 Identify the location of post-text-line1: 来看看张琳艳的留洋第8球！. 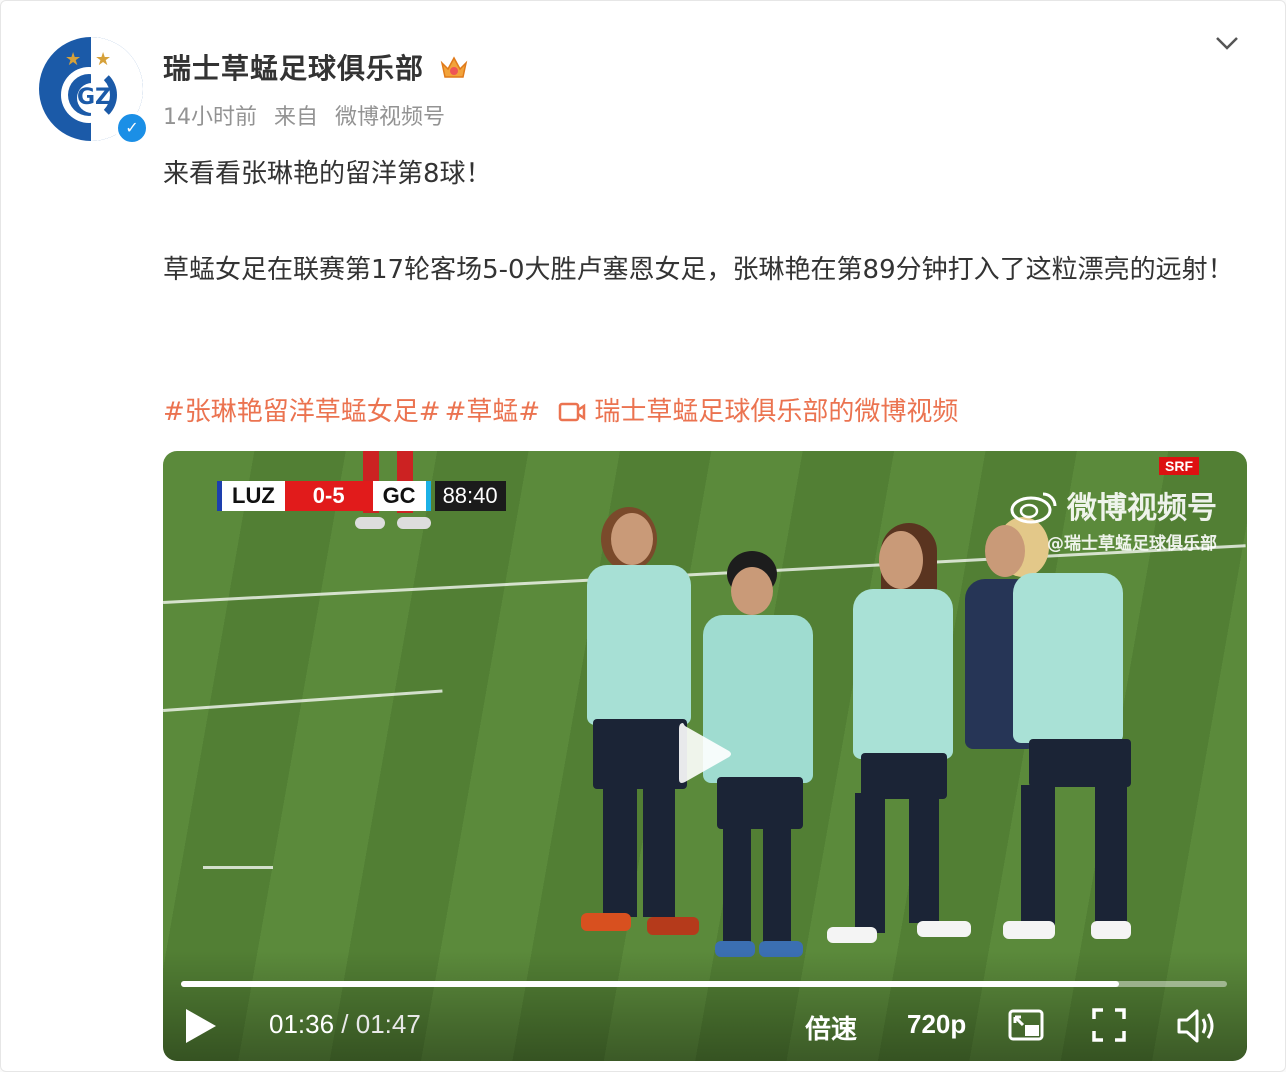
(327, 174).